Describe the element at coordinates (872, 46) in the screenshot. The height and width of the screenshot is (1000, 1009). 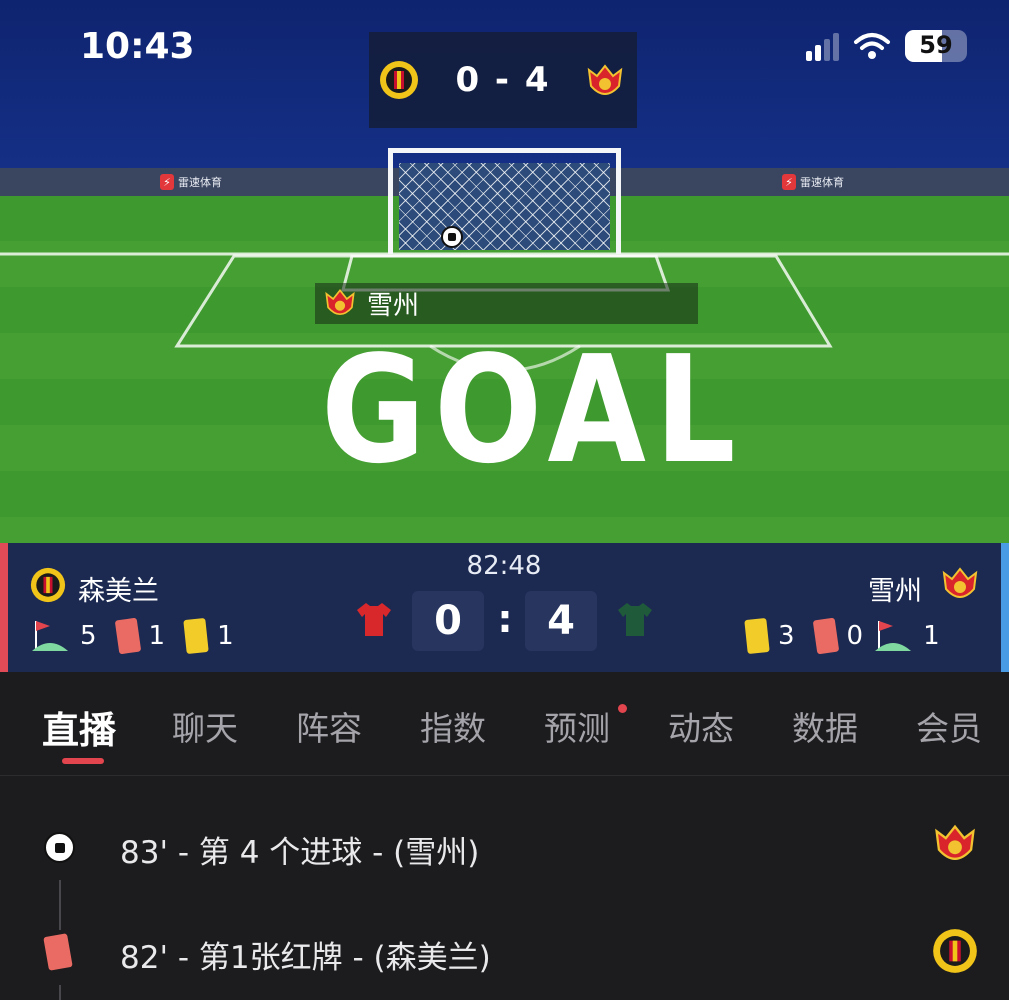
I see `wifi-icon` at that location.